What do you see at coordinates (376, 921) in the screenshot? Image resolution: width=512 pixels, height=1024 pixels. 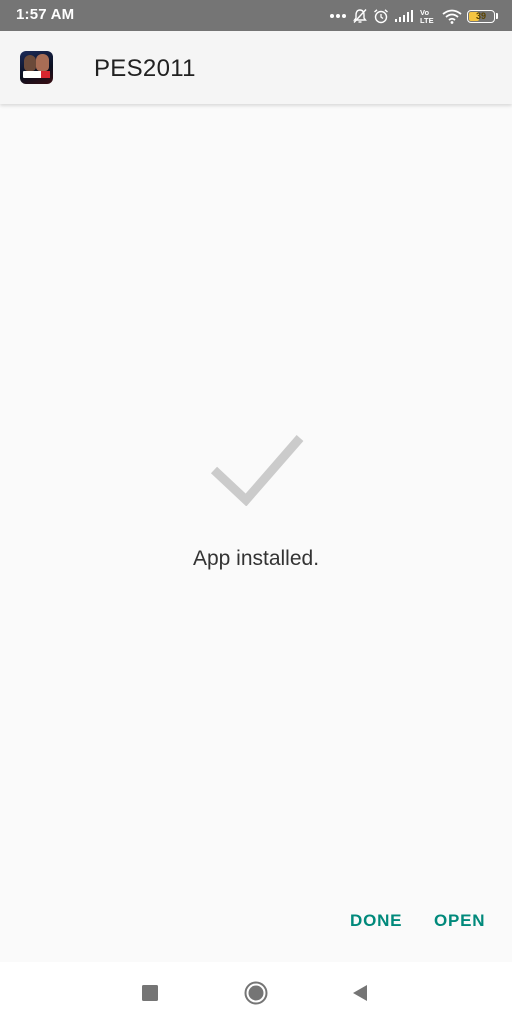 I see `done-button: DONE` at bounding box center [376, 921].